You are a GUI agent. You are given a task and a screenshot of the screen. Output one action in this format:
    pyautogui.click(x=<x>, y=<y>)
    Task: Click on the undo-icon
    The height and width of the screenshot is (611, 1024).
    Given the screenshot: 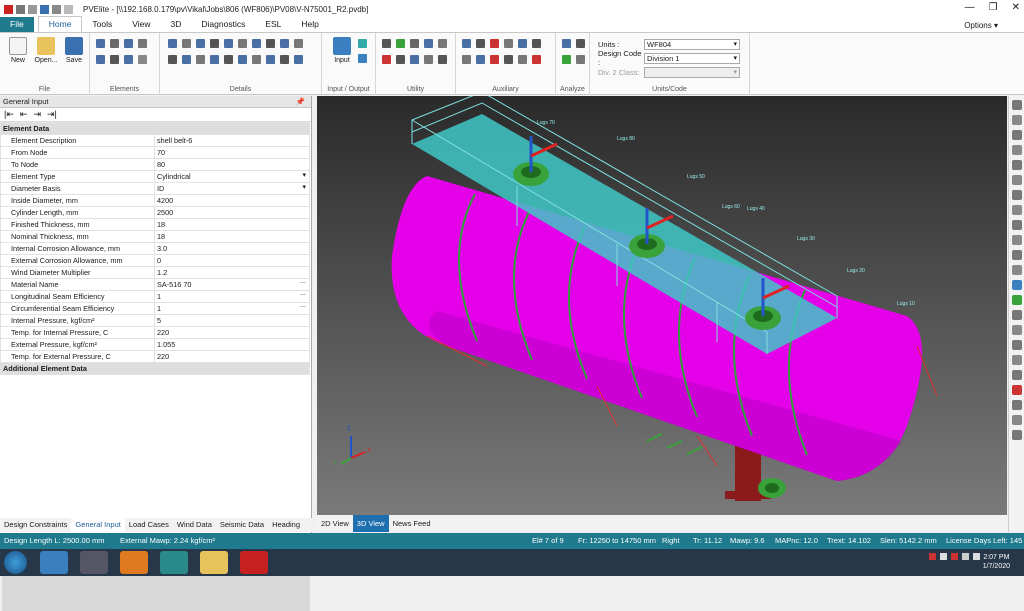 What is the action you would take?
    pyautogui.click(x=20, y=9)
    